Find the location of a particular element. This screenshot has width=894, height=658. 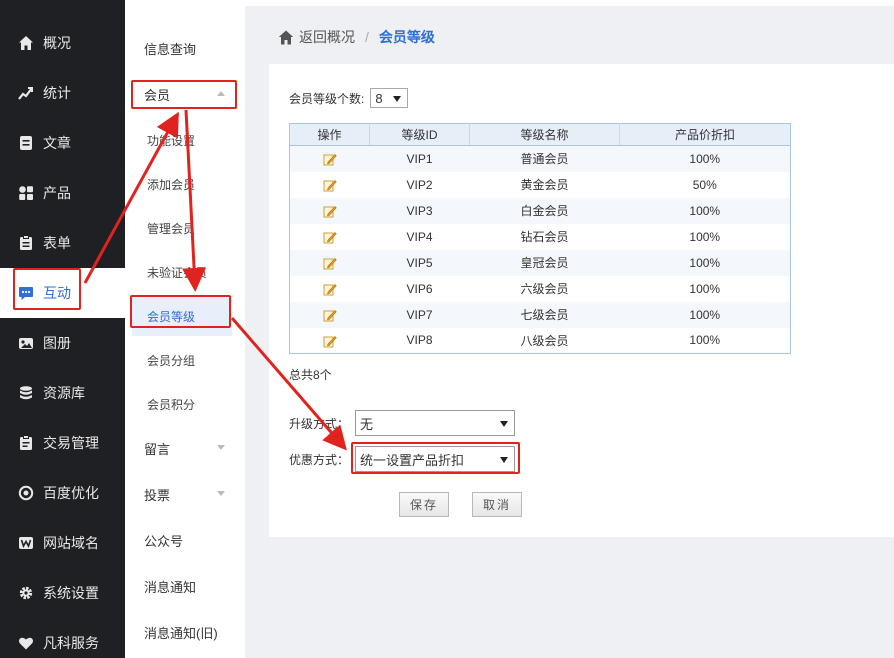

discount-label: 优惠方式： is located at coordinates (319, 459).